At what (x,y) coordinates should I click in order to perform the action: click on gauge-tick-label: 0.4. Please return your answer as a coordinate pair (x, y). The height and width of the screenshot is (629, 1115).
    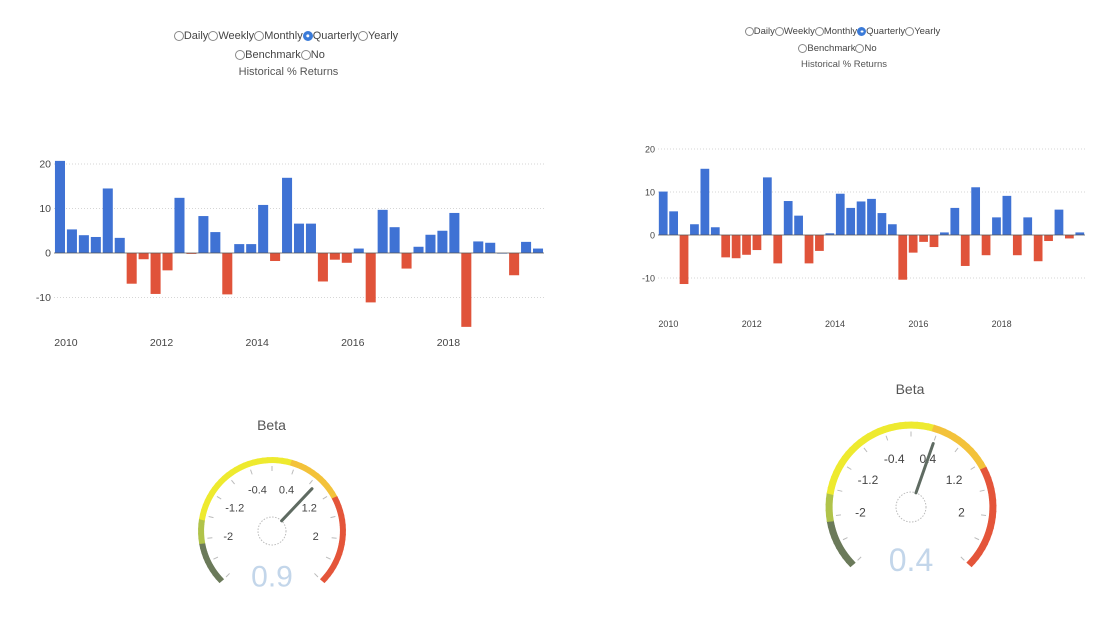
    Looking at the image, I should click on (286, 490).